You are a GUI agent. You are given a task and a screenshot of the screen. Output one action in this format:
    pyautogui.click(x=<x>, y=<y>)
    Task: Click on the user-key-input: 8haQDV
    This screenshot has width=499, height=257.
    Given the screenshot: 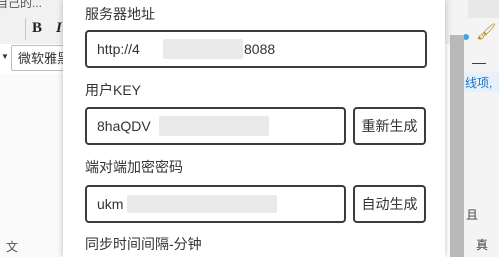 What is the action you would take?
    pyautogui.click(x=215, y=126)
    